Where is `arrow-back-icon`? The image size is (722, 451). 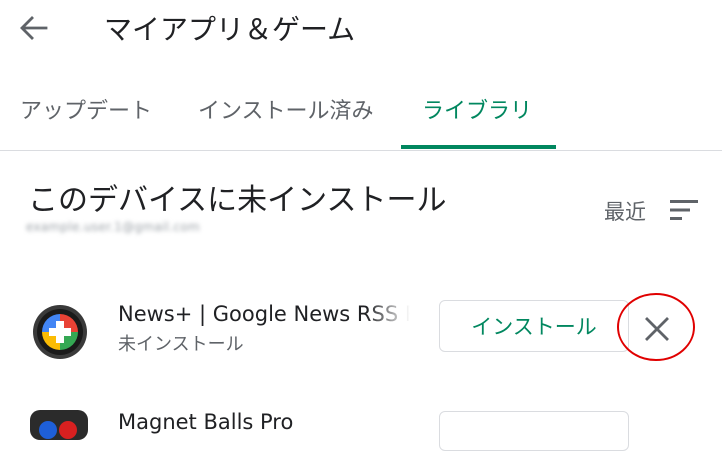 arrow-back-icon is located at coordinates (34, 28).